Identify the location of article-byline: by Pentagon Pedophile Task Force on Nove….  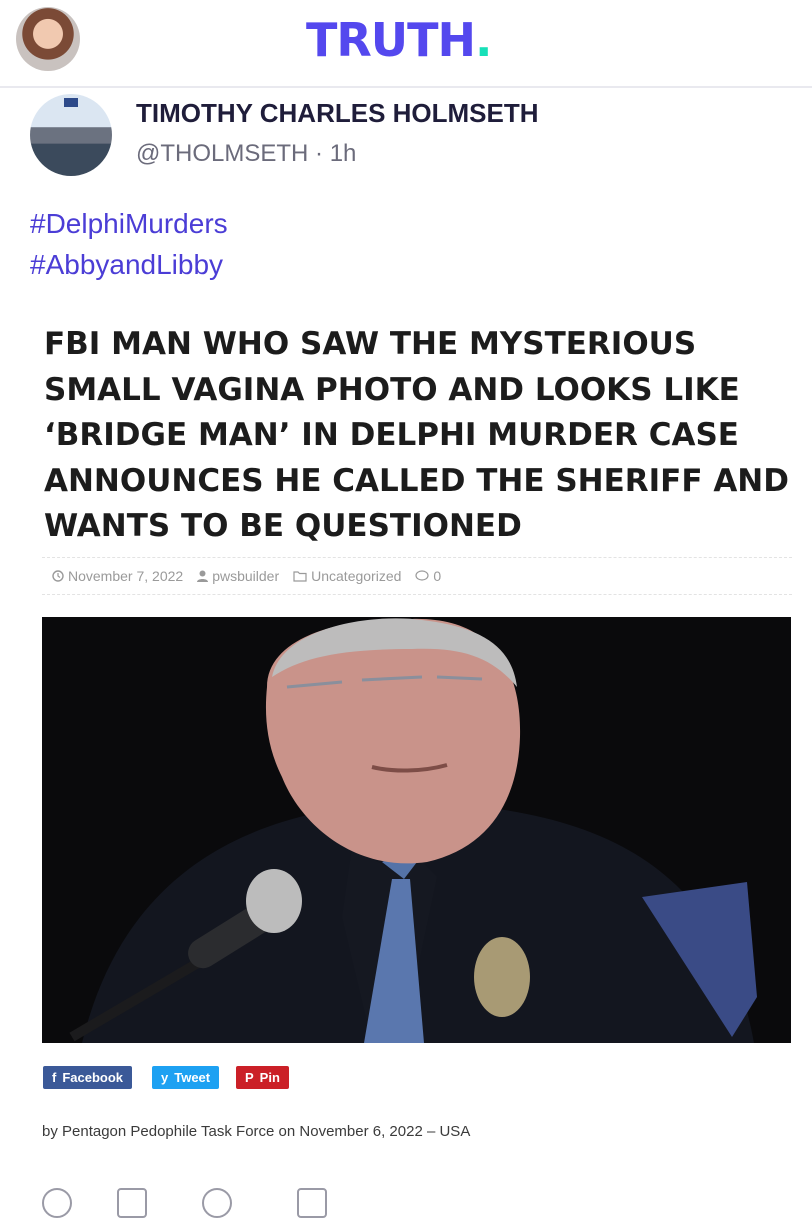
(256, 1131).